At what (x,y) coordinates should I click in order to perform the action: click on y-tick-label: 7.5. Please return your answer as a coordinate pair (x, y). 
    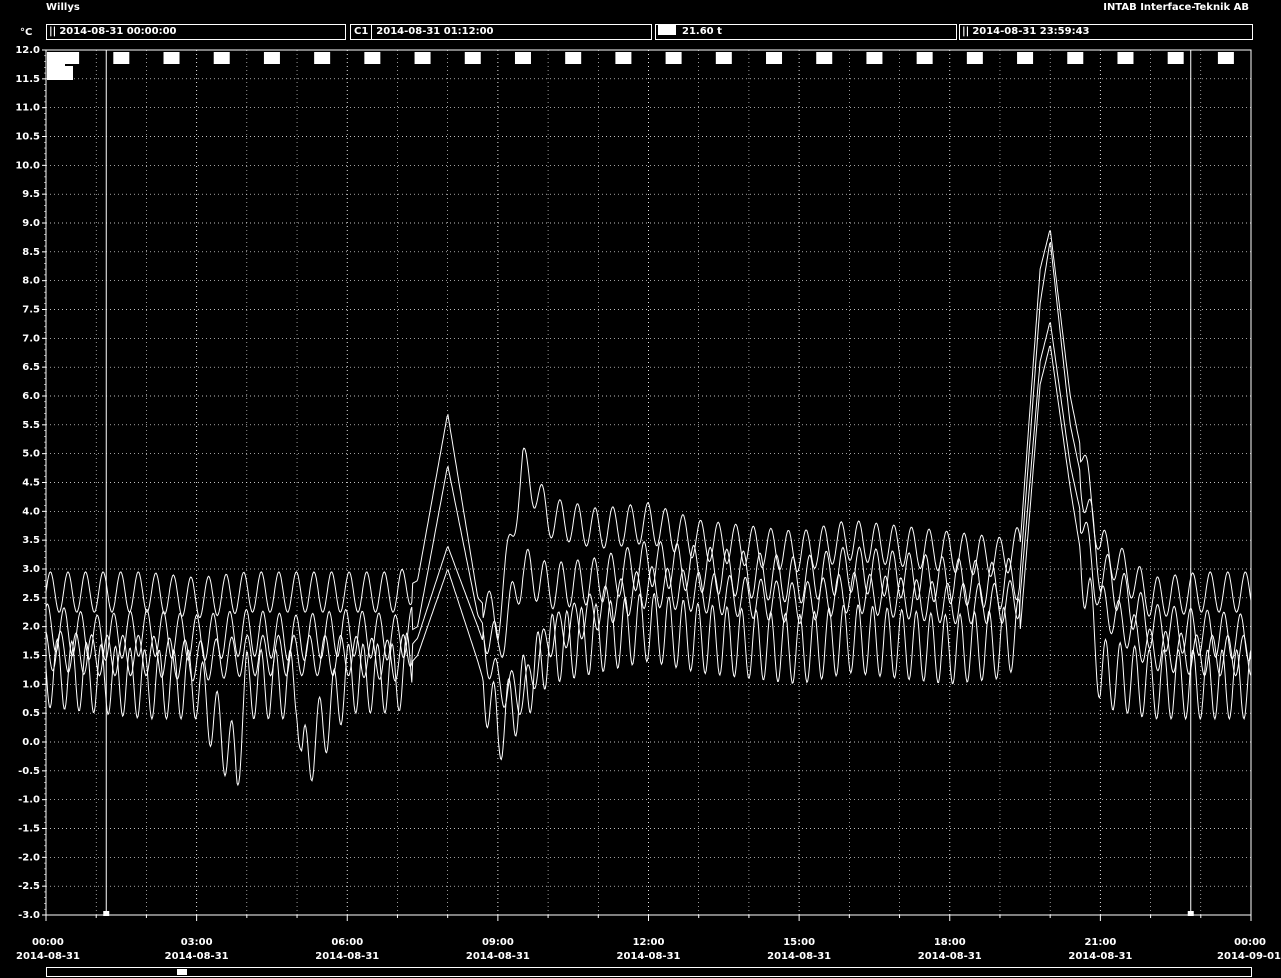
    Looking at the image, I should click on (31, 310).